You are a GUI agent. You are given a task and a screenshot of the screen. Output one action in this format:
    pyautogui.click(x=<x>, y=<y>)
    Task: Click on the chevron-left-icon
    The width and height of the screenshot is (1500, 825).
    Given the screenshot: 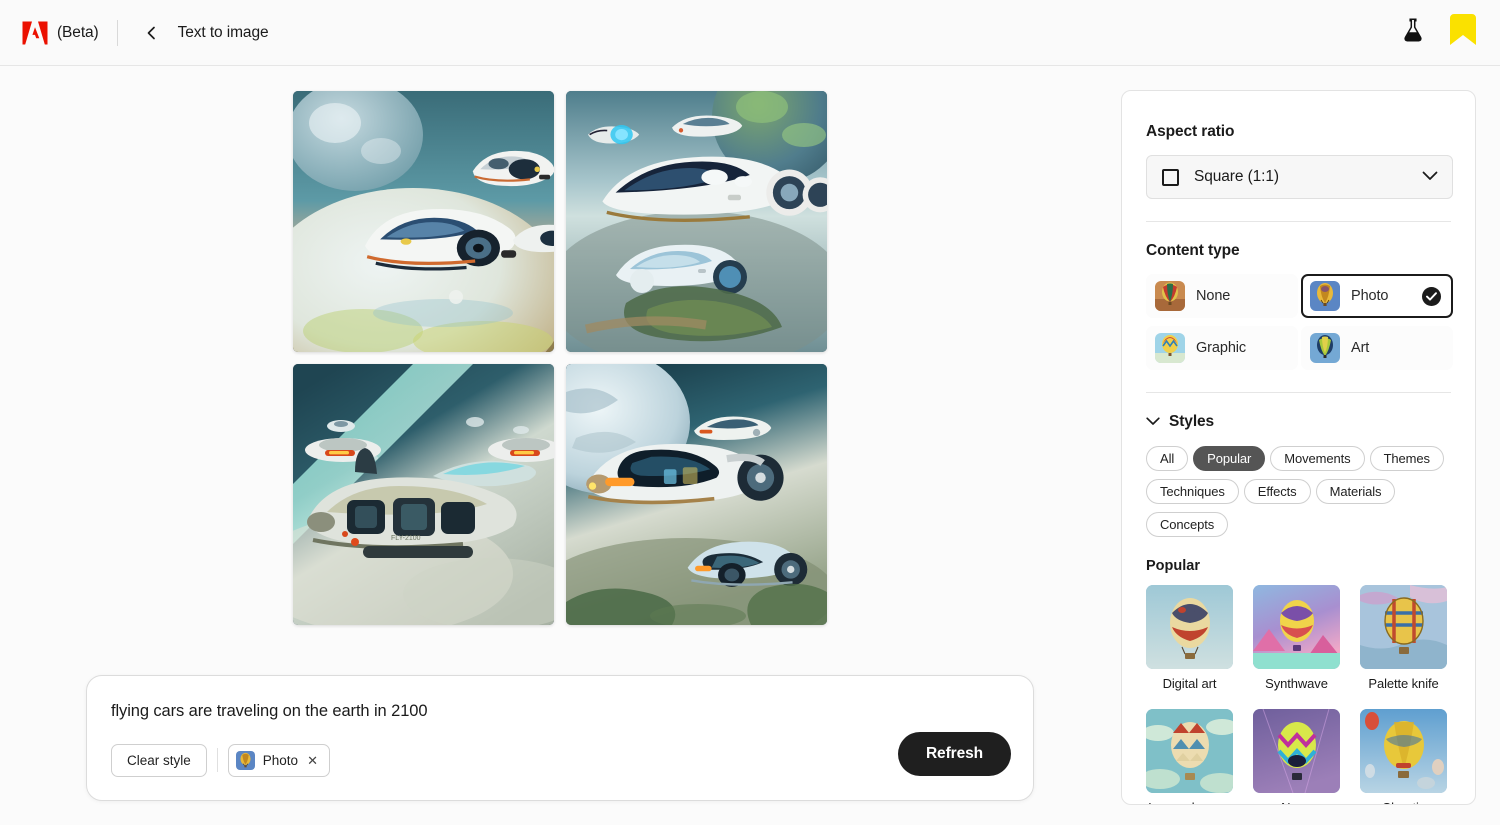 What is the action you would take?
    pyautogui.click(x=152, y=33)
    